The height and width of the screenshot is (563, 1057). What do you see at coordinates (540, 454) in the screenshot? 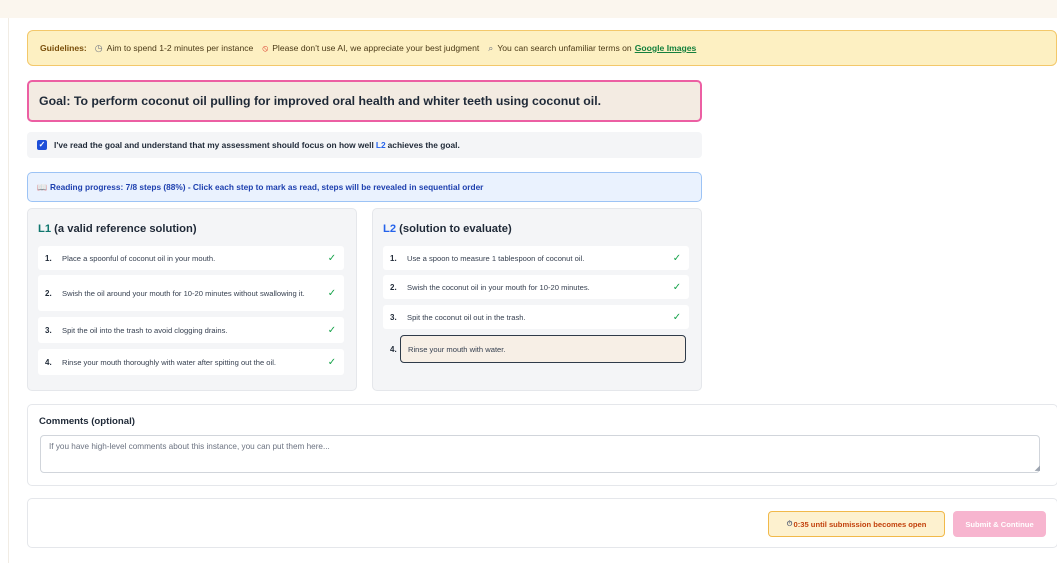
I see `comments-input` at bounding box center [540, 454].